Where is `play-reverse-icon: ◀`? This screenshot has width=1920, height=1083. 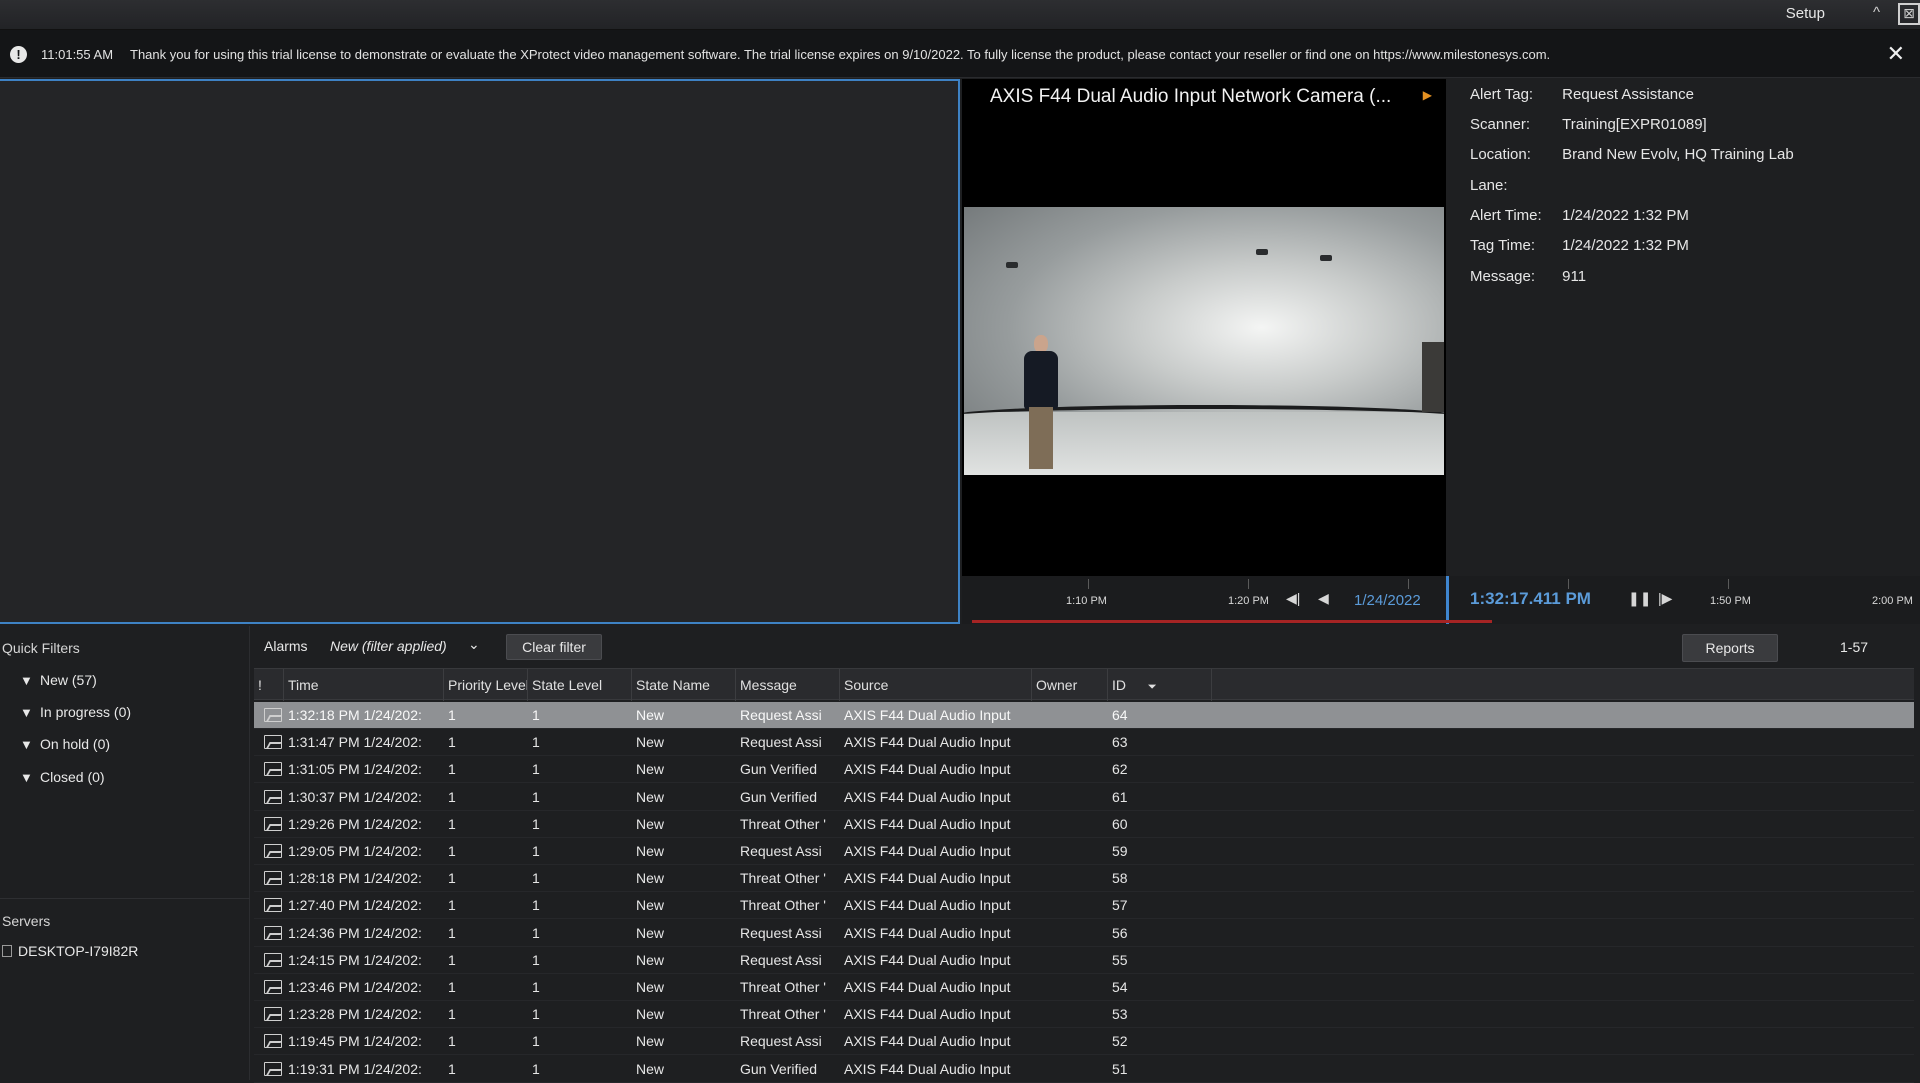 play-reverse-icon: ◀ is located at coordinates (1323, 598).